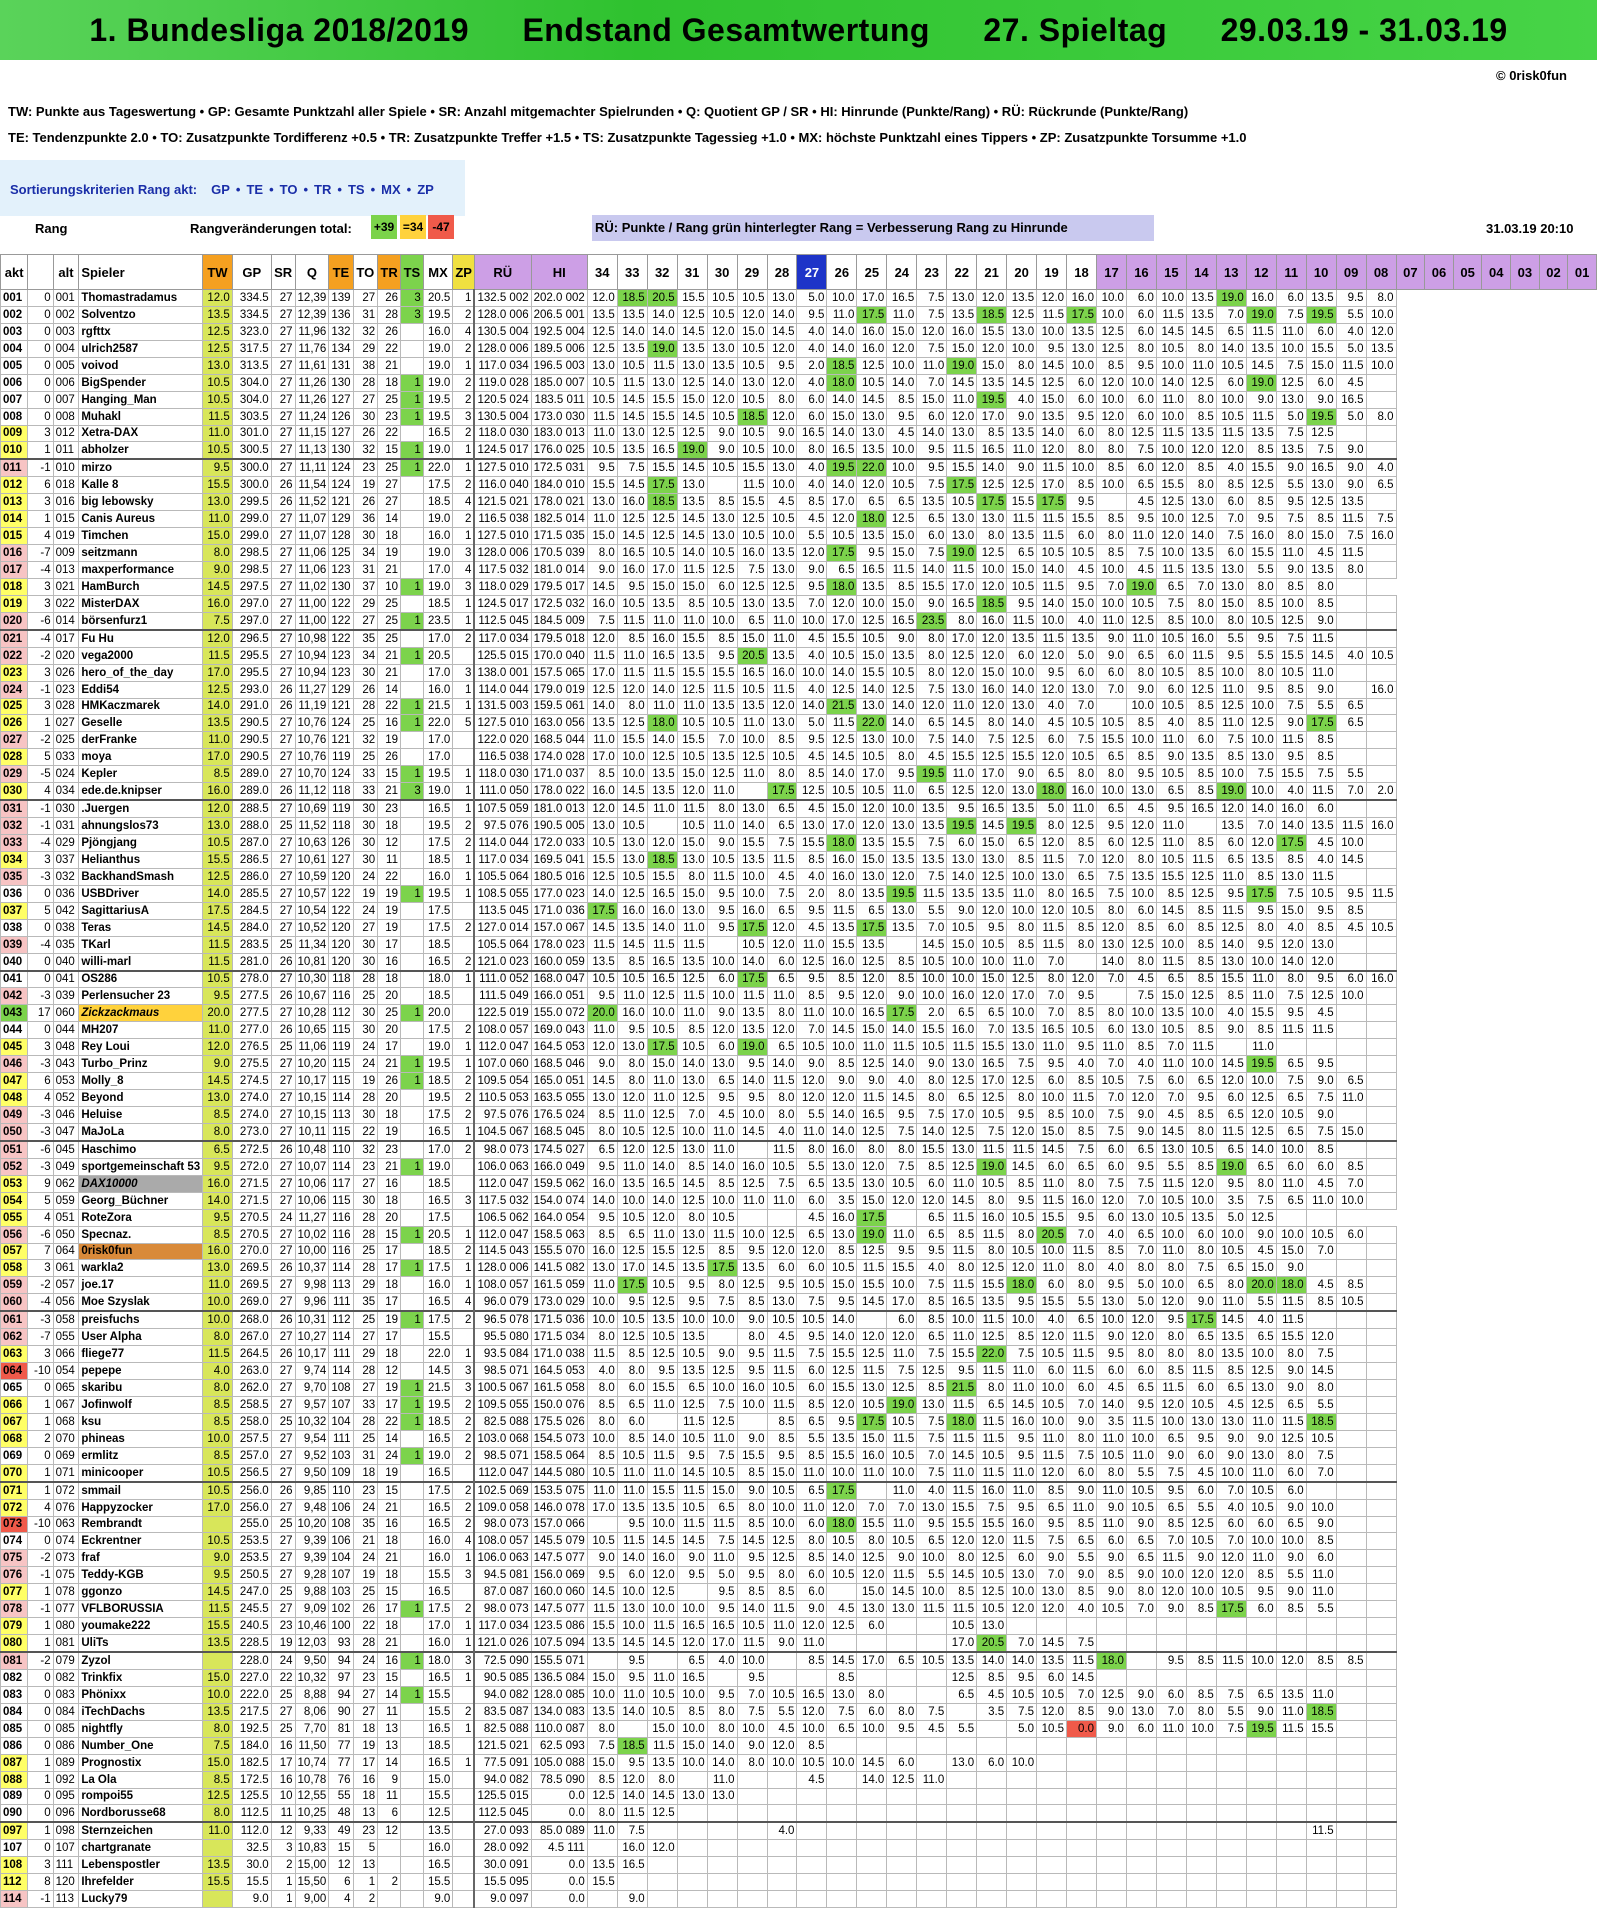  Describe the element at coordinates (438, 1848) in the screenshot. I see `mx-cell: 16.0` at that location.